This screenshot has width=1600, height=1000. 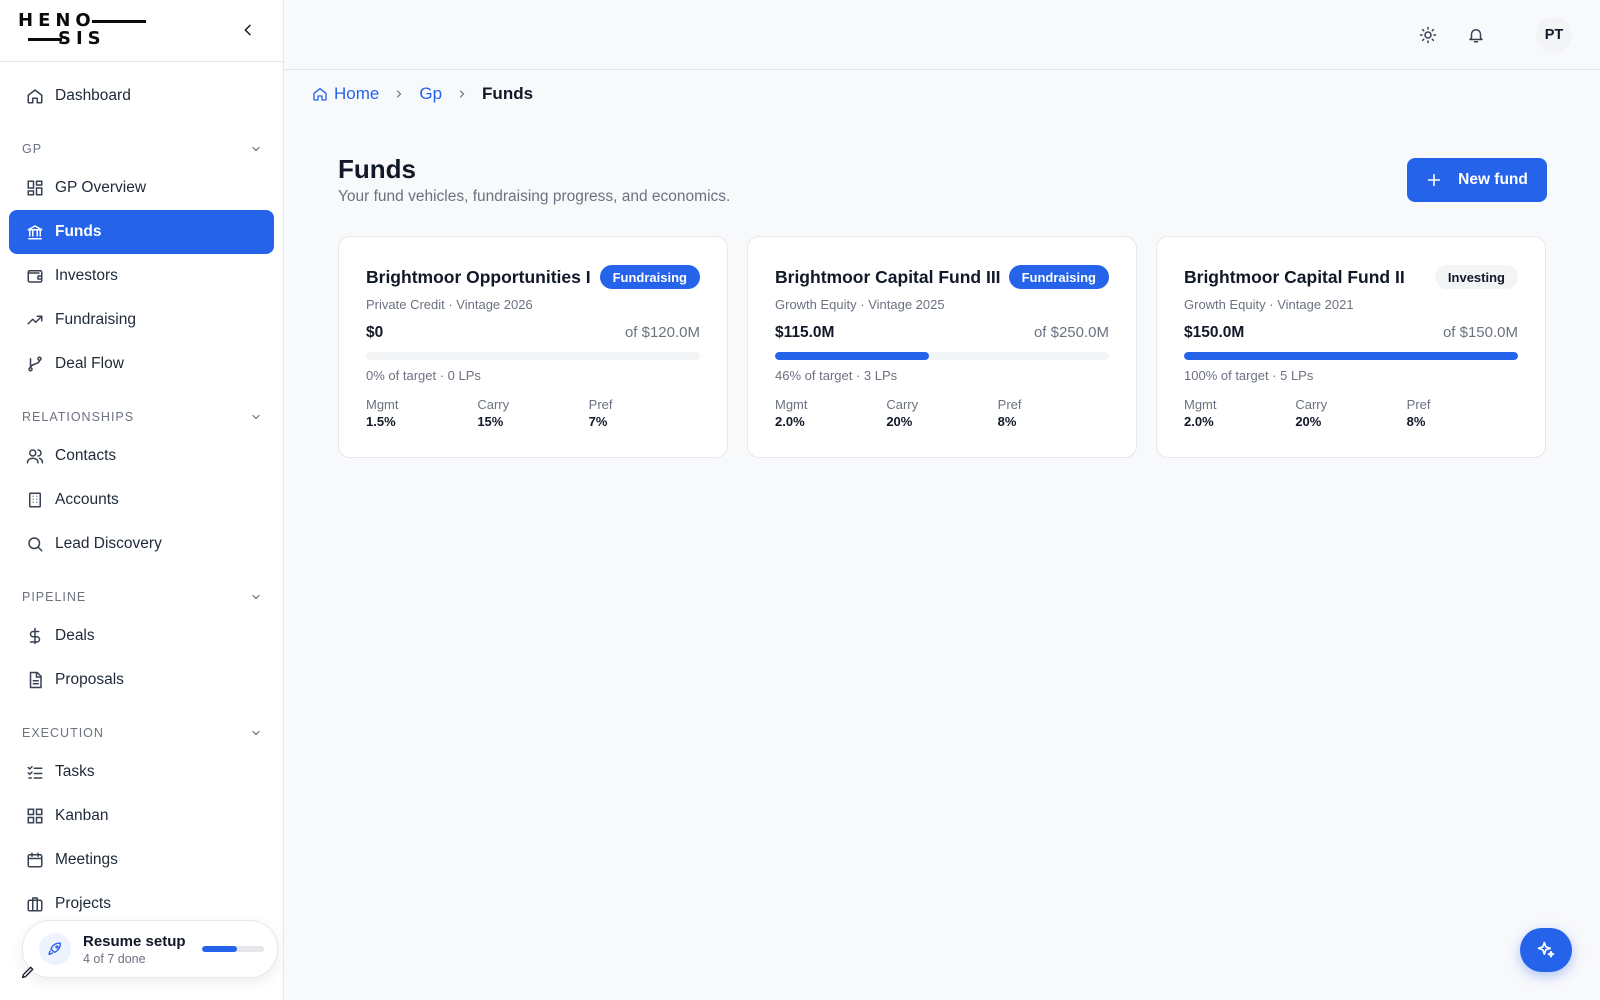 I want to click on theme-toggle-button, so click(x=1428, y=35).